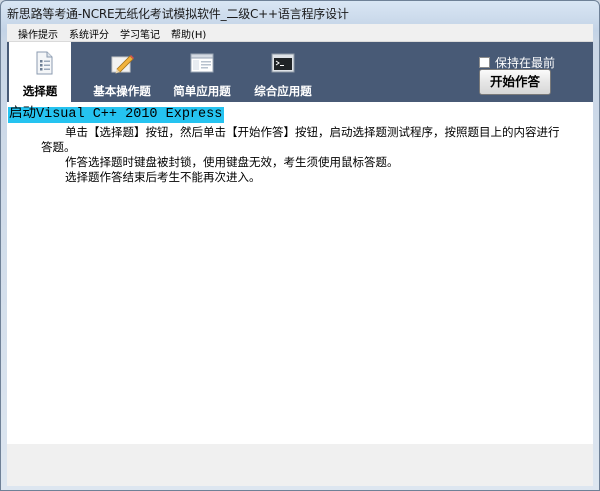  Describe the element at coordinates (116, 115) in the screenshot. I see `instructions-heading: 启动Visual C++ 2010 Express` at that location.